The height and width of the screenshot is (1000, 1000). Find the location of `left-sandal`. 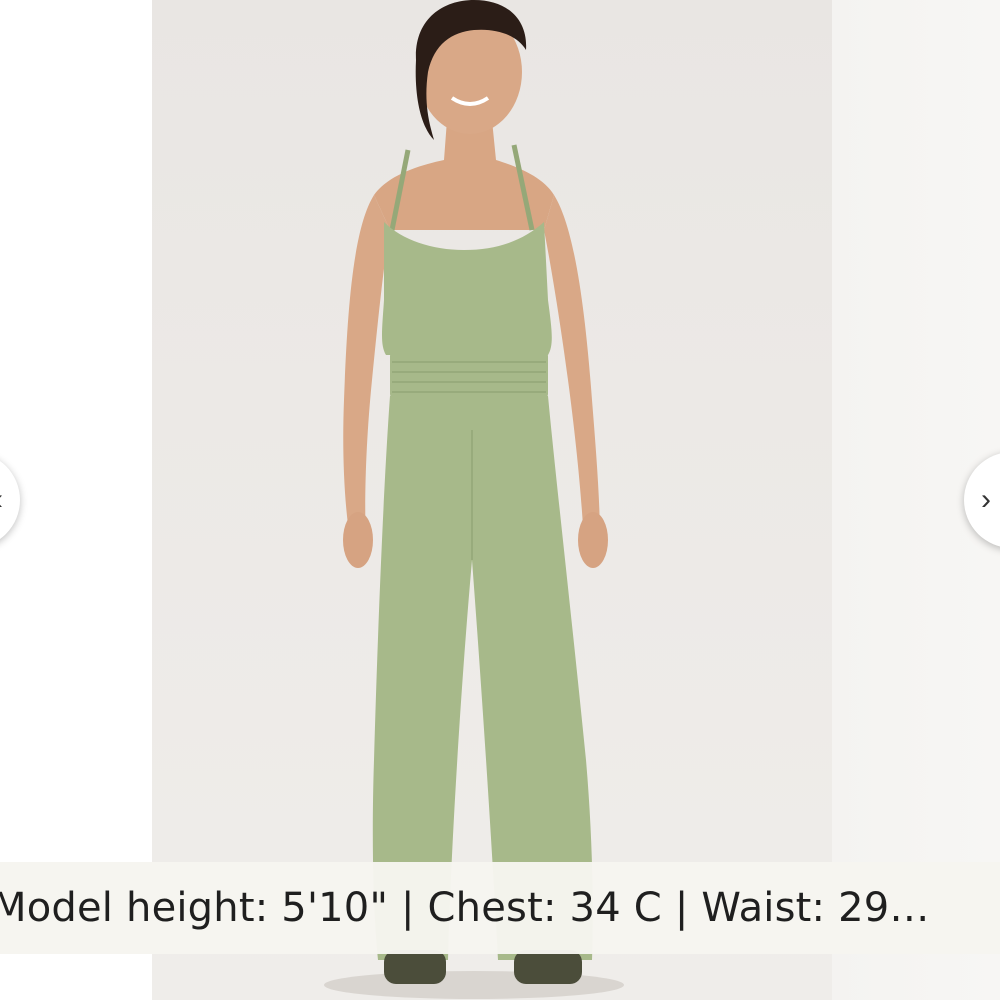

left-sandal is located at coordinates (415, 967).